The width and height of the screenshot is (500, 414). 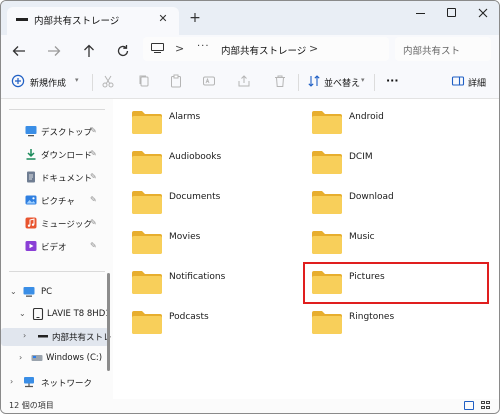 What do you see at coordinates (145, 82) in the screenshot?
I see `copy-button` at bounding box center [145, 82].